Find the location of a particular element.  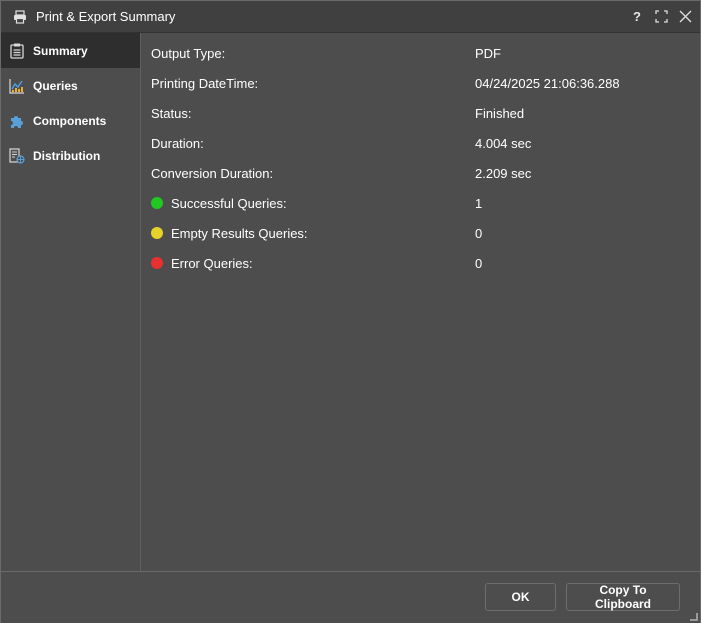

printer-icon is located at coordinates (20, 16).